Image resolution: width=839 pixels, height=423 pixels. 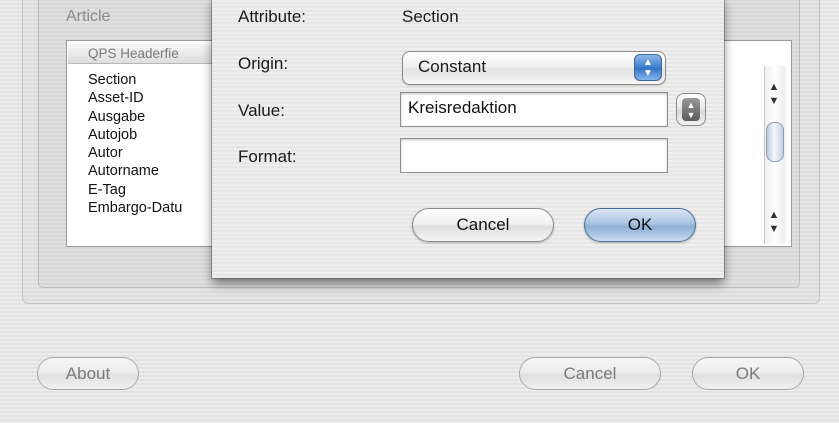 I want to click on list-item: Asset-ID, so click(x=135, y=98).